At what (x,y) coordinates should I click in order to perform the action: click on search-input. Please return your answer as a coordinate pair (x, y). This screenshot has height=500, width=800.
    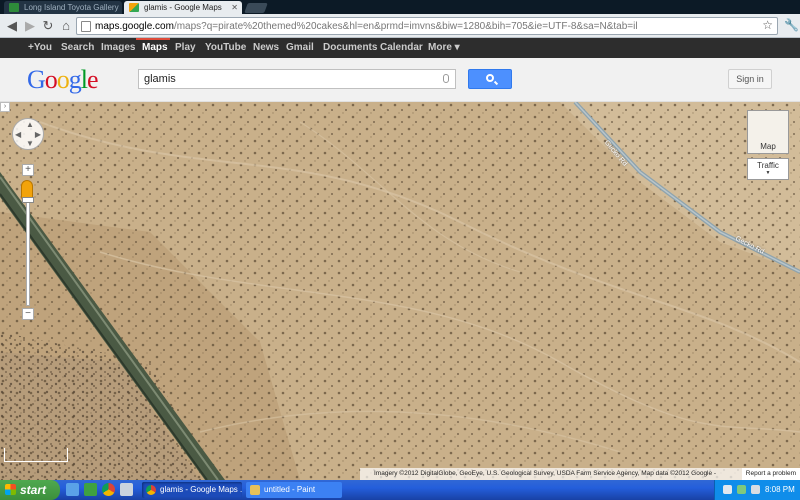
    Looking at the image, I should click on (289, 79).